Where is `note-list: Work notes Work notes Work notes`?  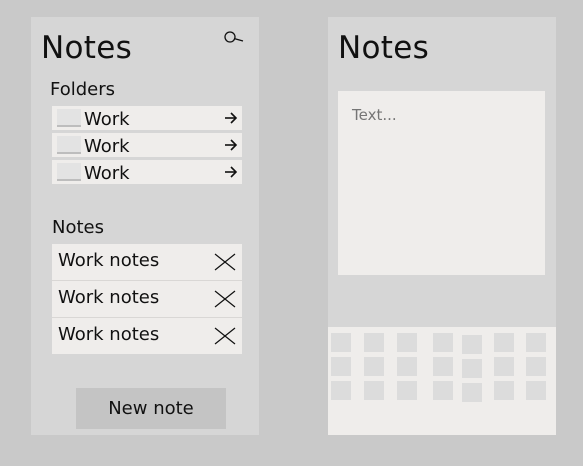
note-list: Work notes Work notes Work notes is located at coordinates (147, 299).